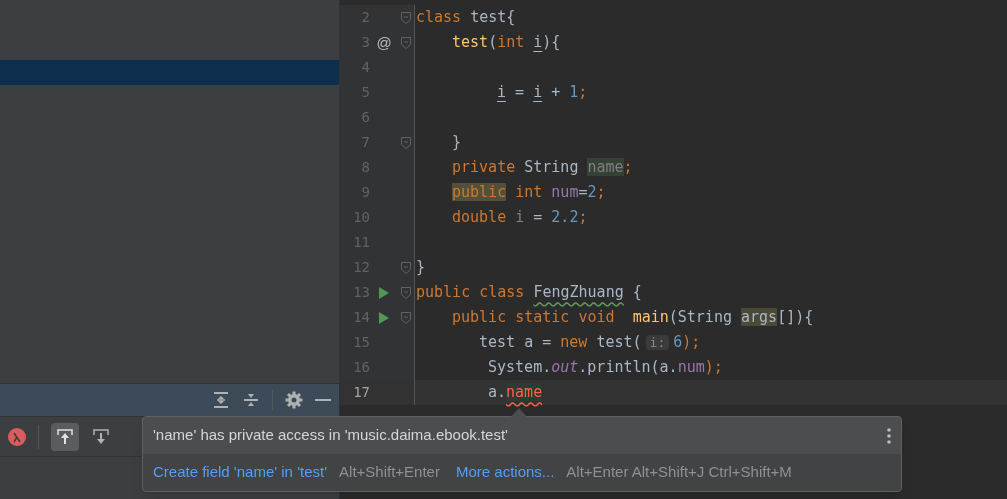 The width and height of the screenshot is (1007, 499). What do you see at coordinates (221, 400) in the screenshot?
I see `expand-all-icon` at bounding box center [221, 400].